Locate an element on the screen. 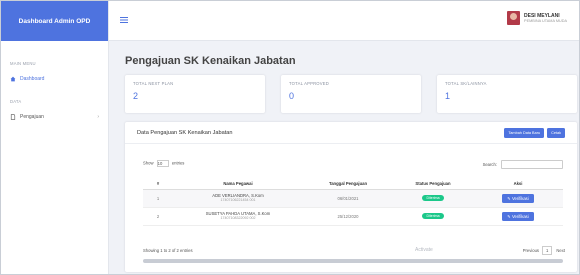 The height and width of the screenshot is (275, 580). entries-select: 10 is located at coordinates (162, 163).